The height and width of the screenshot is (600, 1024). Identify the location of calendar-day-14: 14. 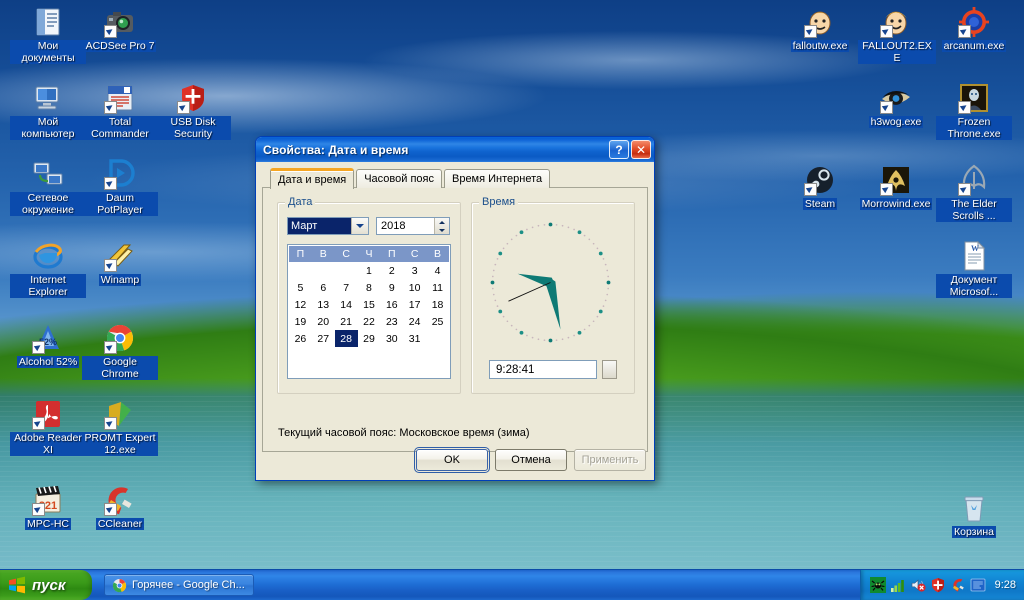
(346, 304).